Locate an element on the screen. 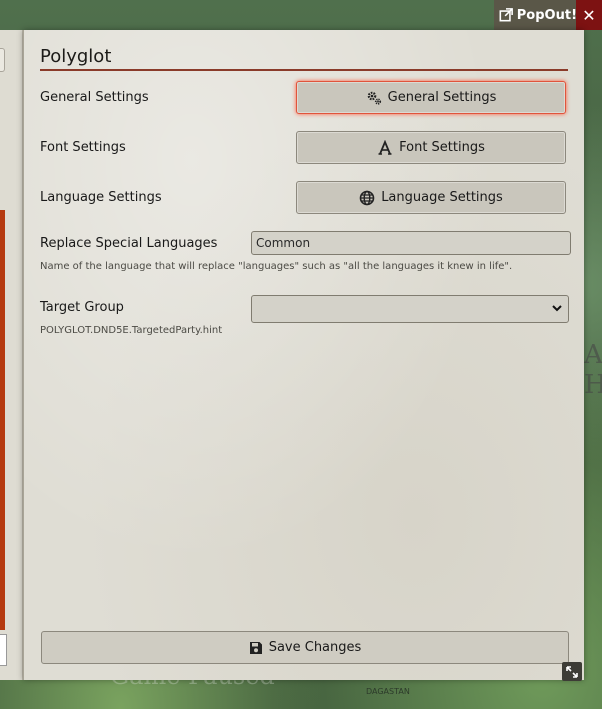 The height and width of the screenshot is (709, 602). replace-special-languages-label: Replace Special Languages is located at coordinates (129, 243).